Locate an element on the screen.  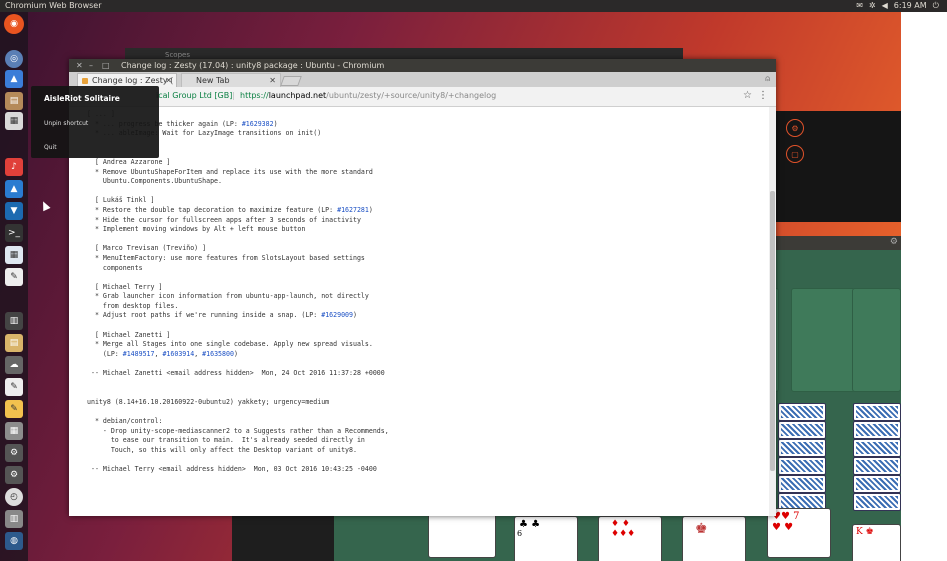
clock-icon: ◴ is located at coordinates (14, 497).